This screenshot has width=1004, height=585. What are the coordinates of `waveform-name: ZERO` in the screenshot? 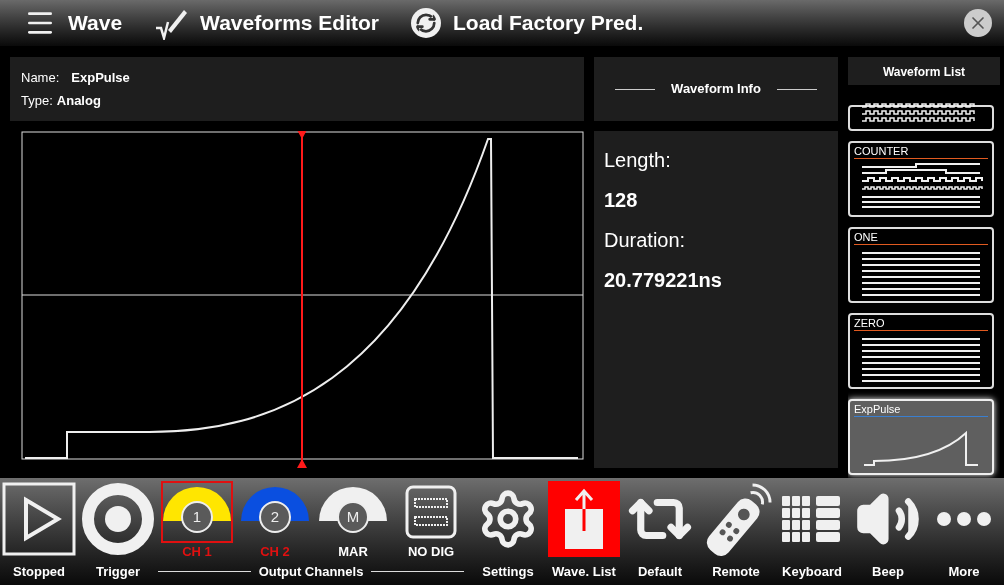 It's located at (870, 323).